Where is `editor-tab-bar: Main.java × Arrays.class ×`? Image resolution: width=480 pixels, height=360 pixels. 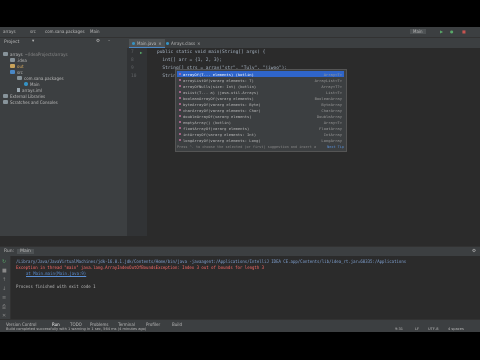 editor-tab-bar: Main.java × Arrays.class × is located at coordinates (303, 43).